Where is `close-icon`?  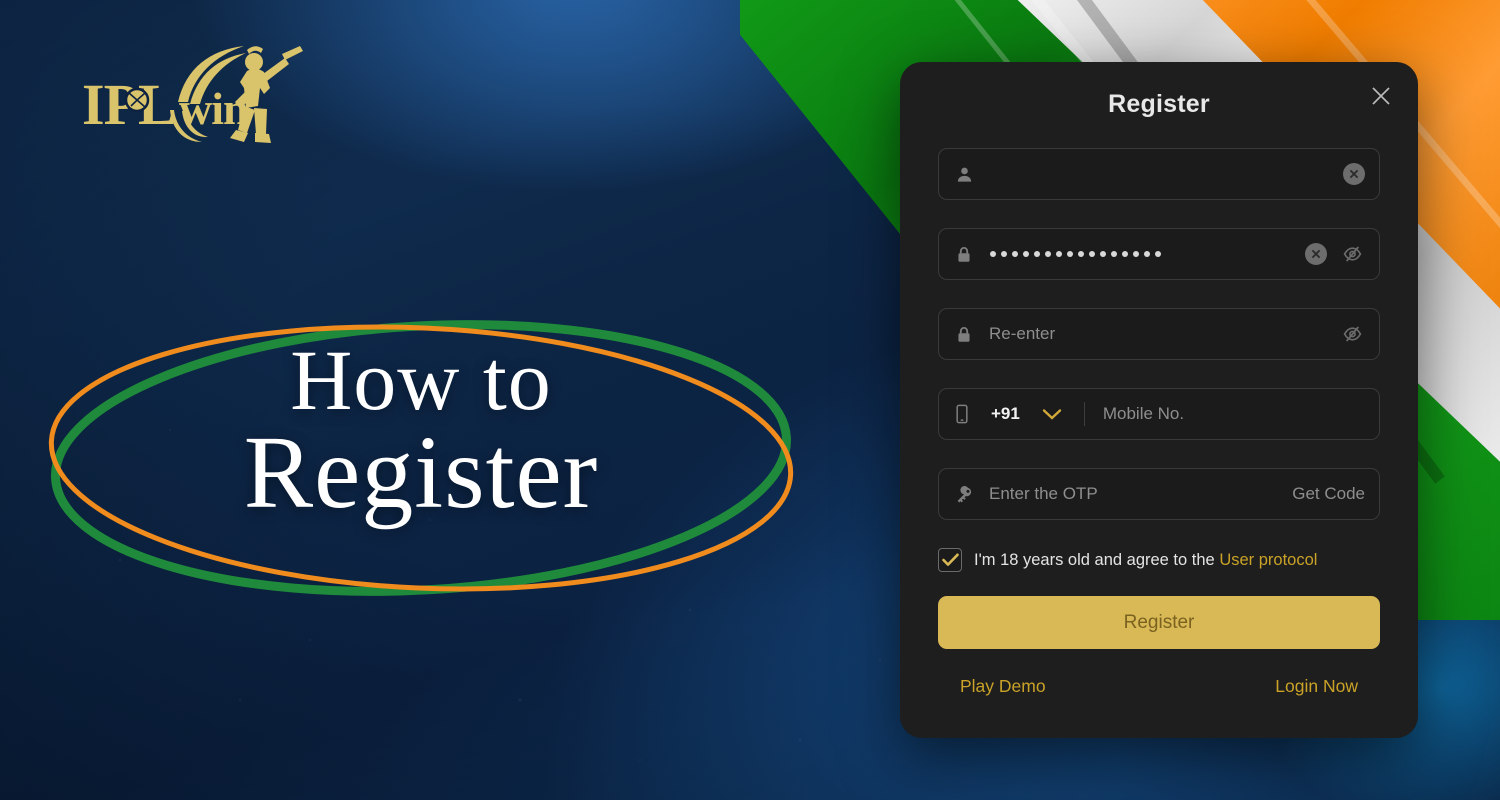 close-icon is located at coordinates (1381, 96).